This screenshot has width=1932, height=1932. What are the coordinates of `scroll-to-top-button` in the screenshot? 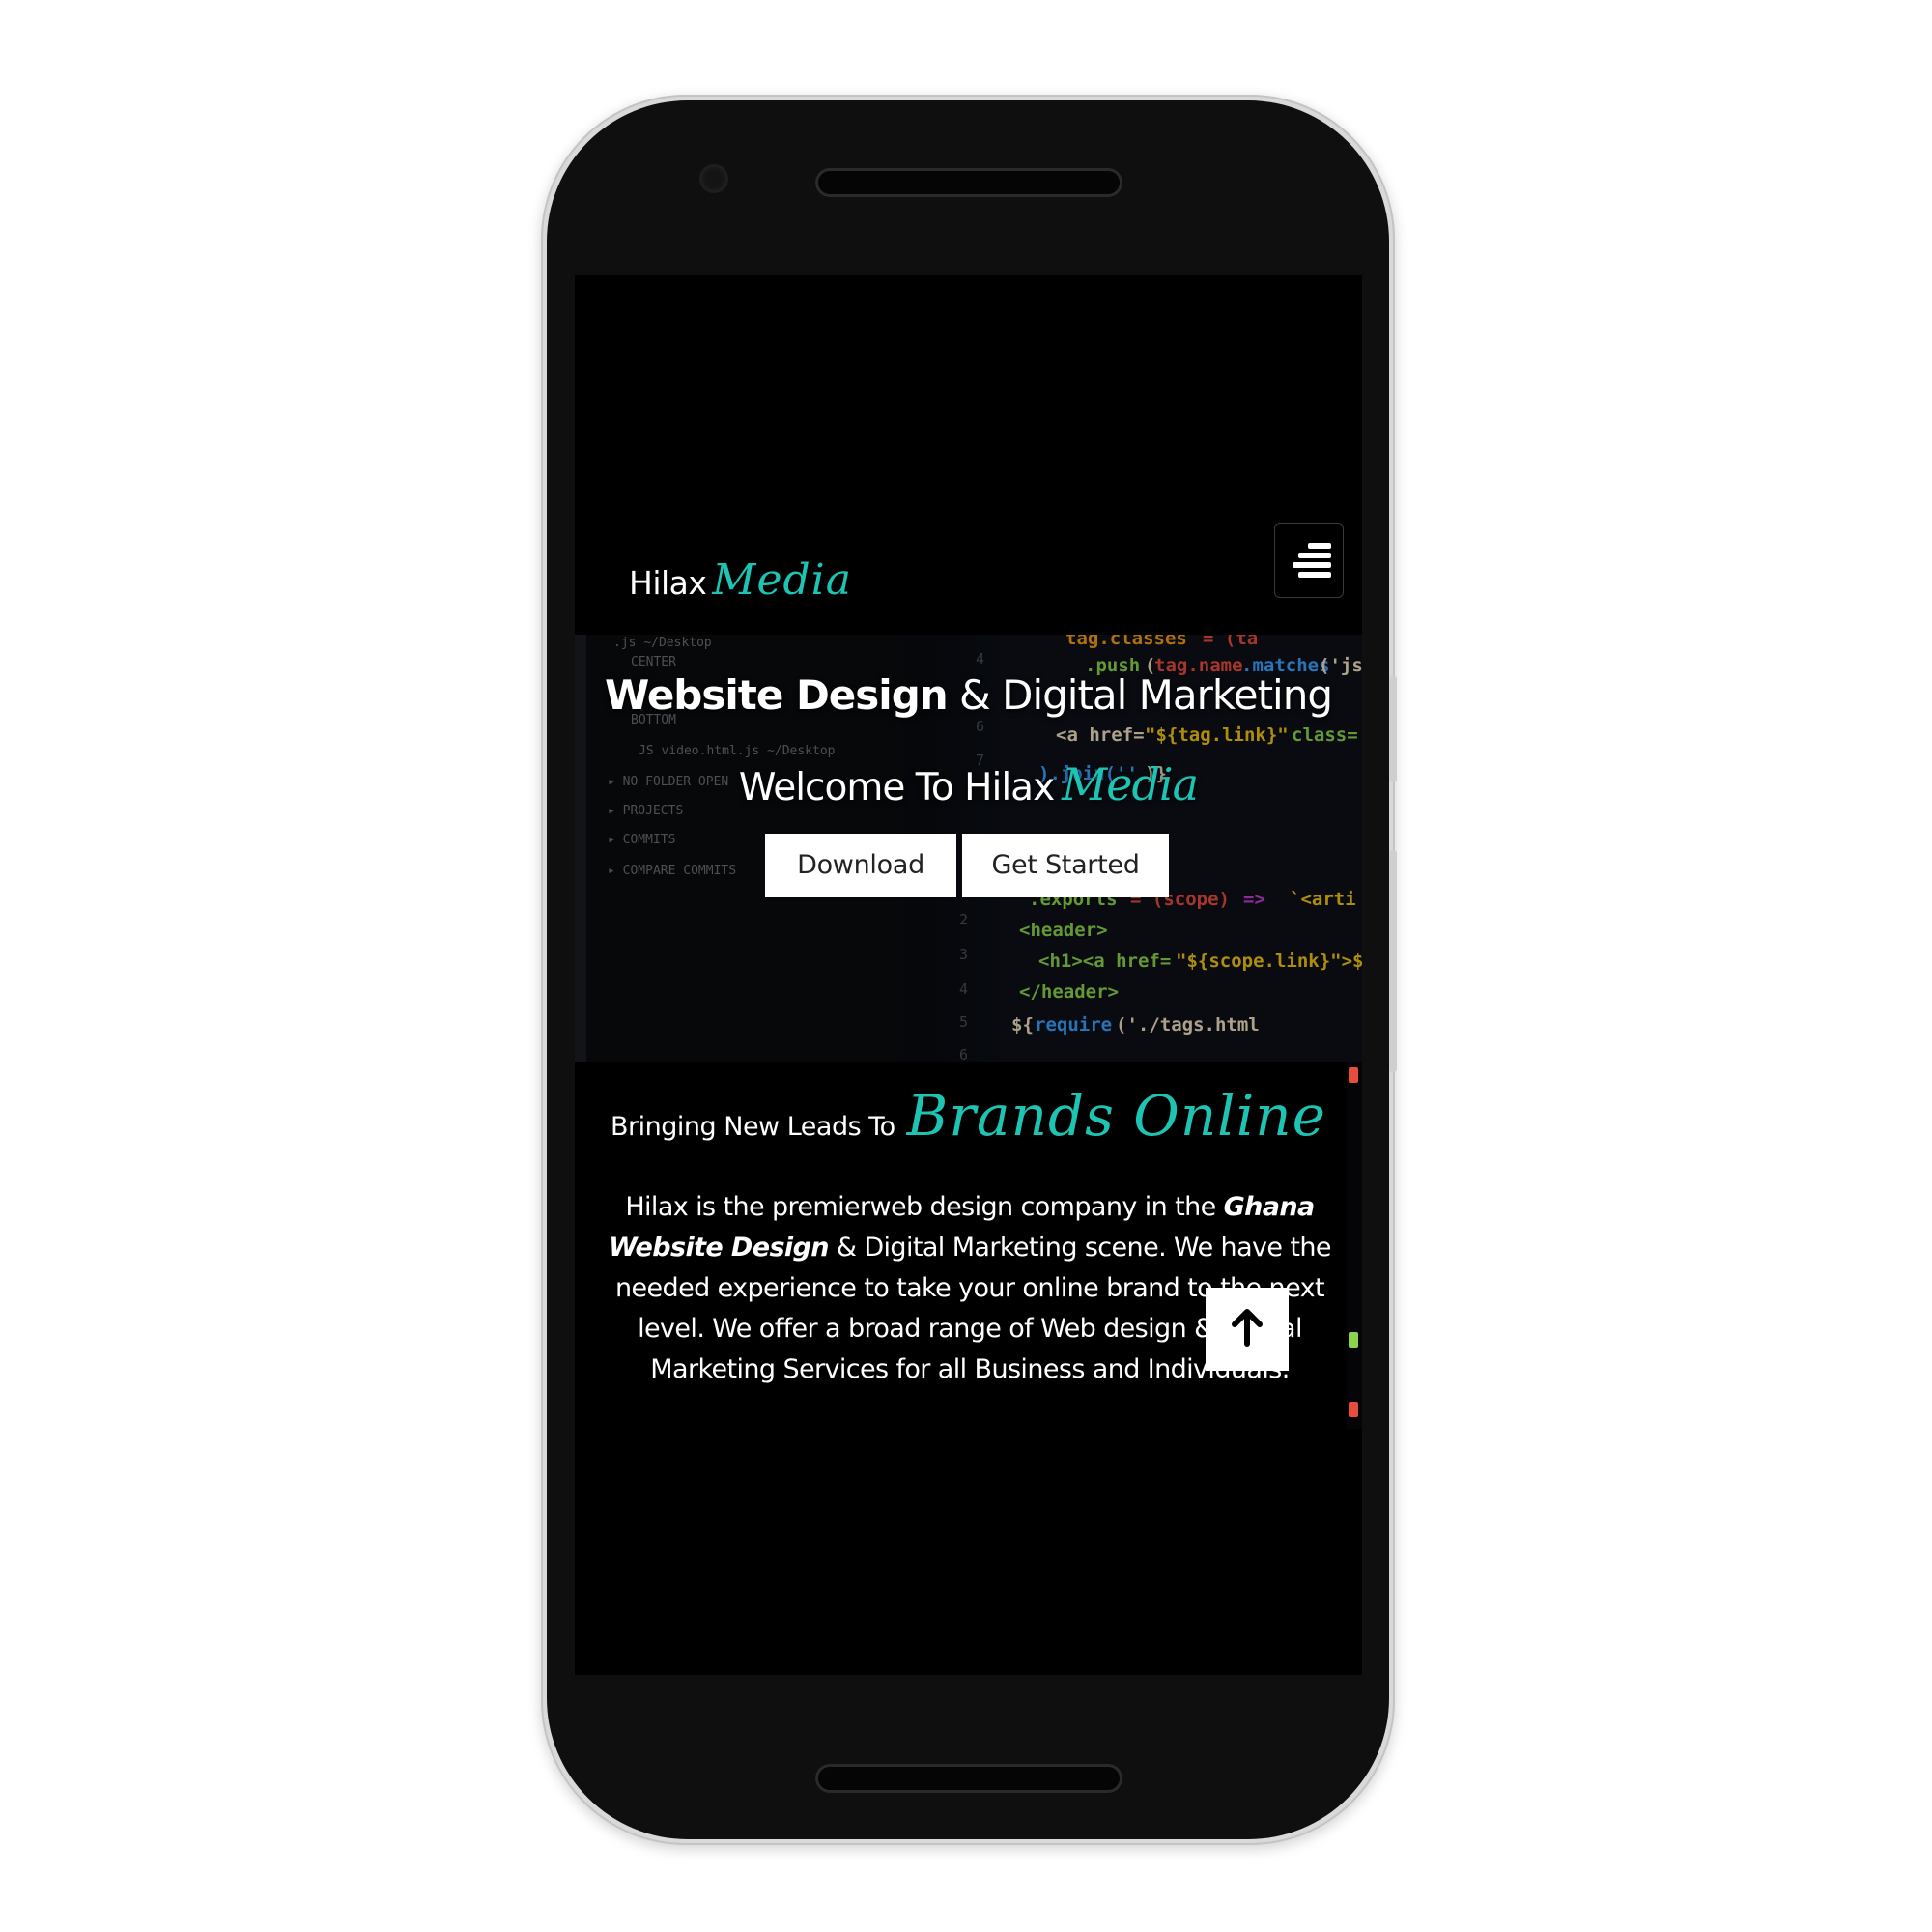 It's located at (1247, 1329).